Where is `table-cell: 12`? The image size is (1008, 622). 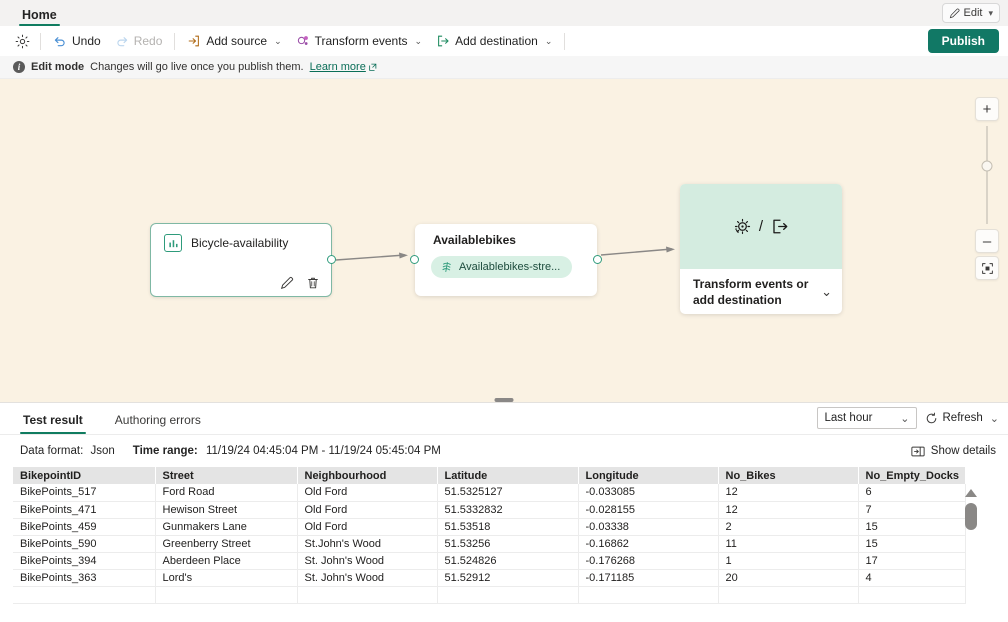 table-cell: 12 is located at coordinates (788, 510).